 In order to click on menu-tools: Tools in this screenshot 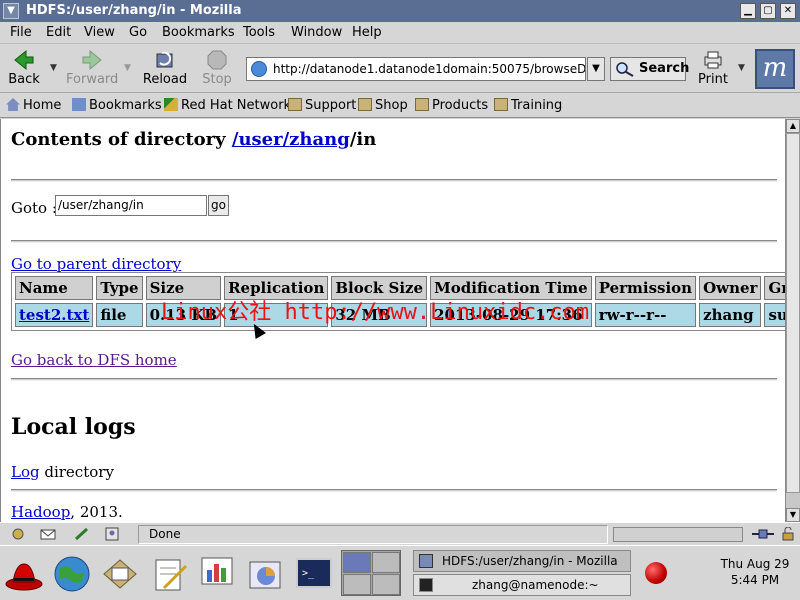, I will do `click(259, 32)`.